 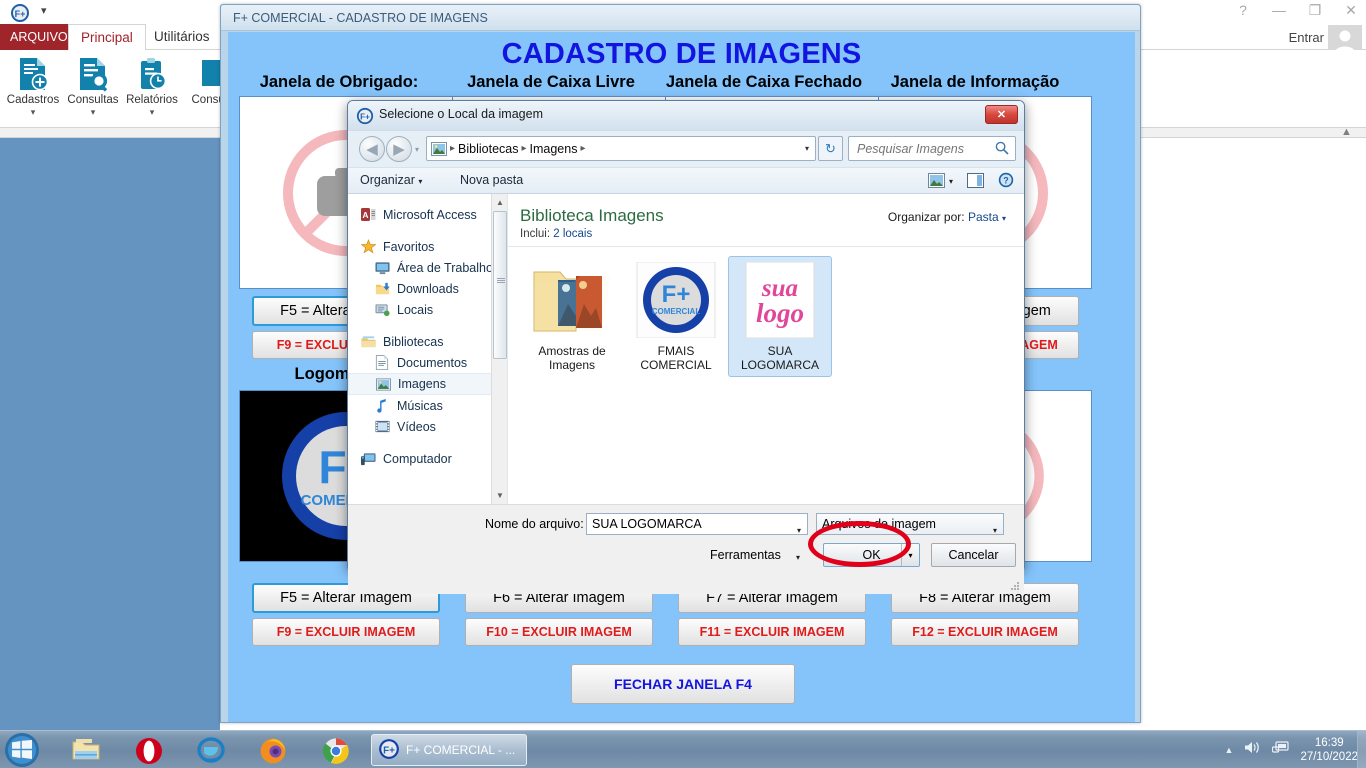 I want to click on delete-image-button-f9-row2: F9 = EXCLUIR IMAGEM, so click(x=346, y=632).